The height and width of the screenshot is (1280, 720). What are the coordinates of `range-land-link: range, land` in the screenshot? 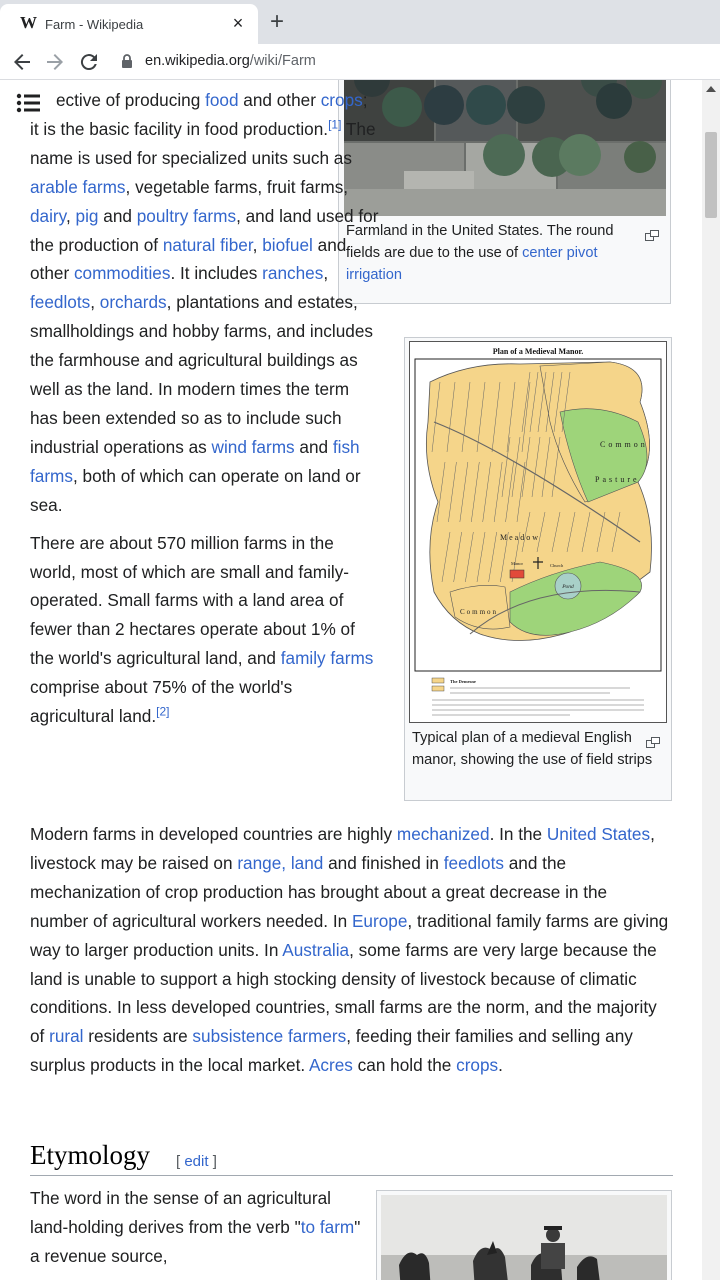 It's located at (280, 863).